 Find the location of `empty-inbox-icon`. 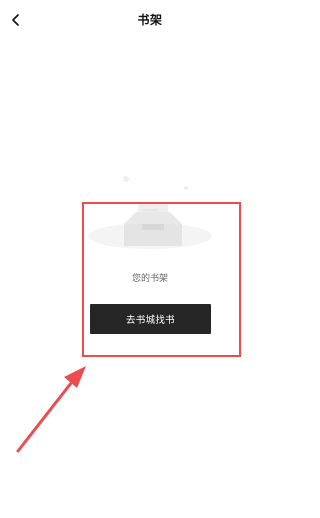

empty-inbox-icon is located at coordinates (150, 212).